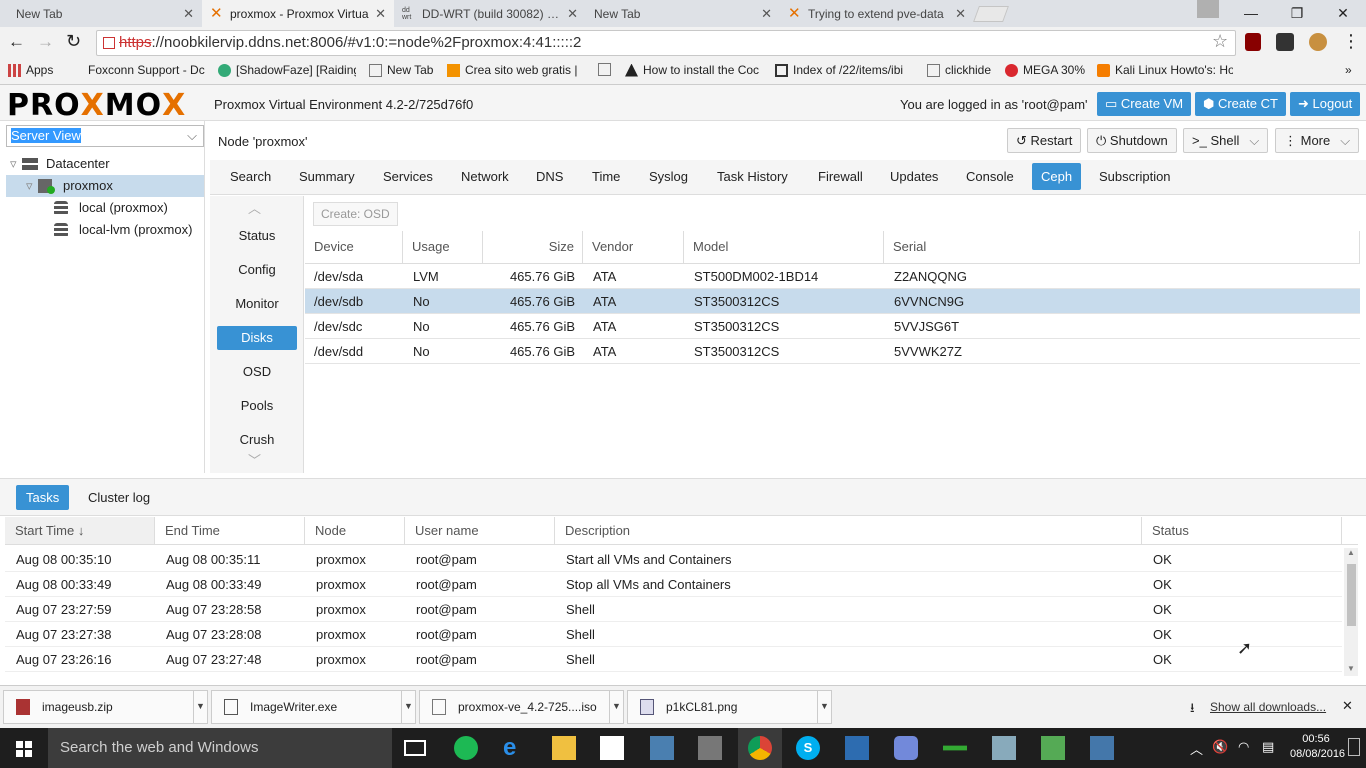 This screenshot has width=1366, height=768. I want to click on tree-datacenter: ▿ Datacenter, so click(105, 164).